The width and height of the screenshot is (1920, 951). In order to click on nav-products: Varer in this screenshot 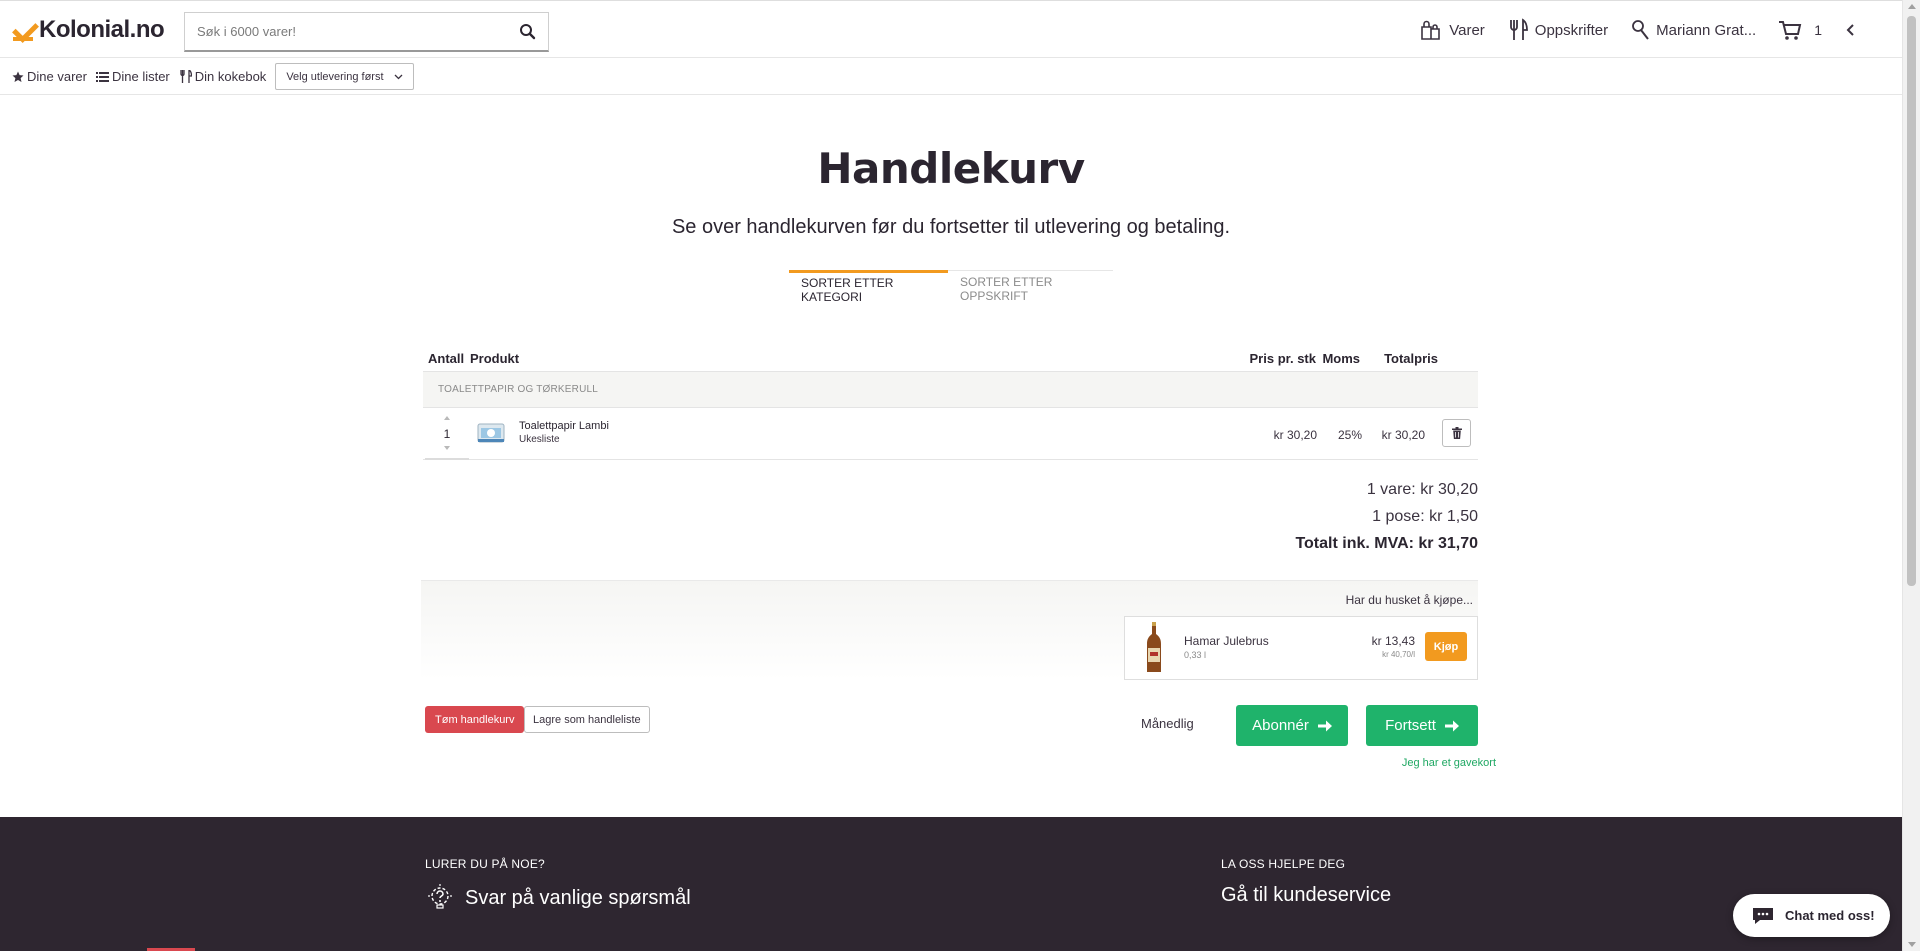, I will do `click(1452, 30)`.